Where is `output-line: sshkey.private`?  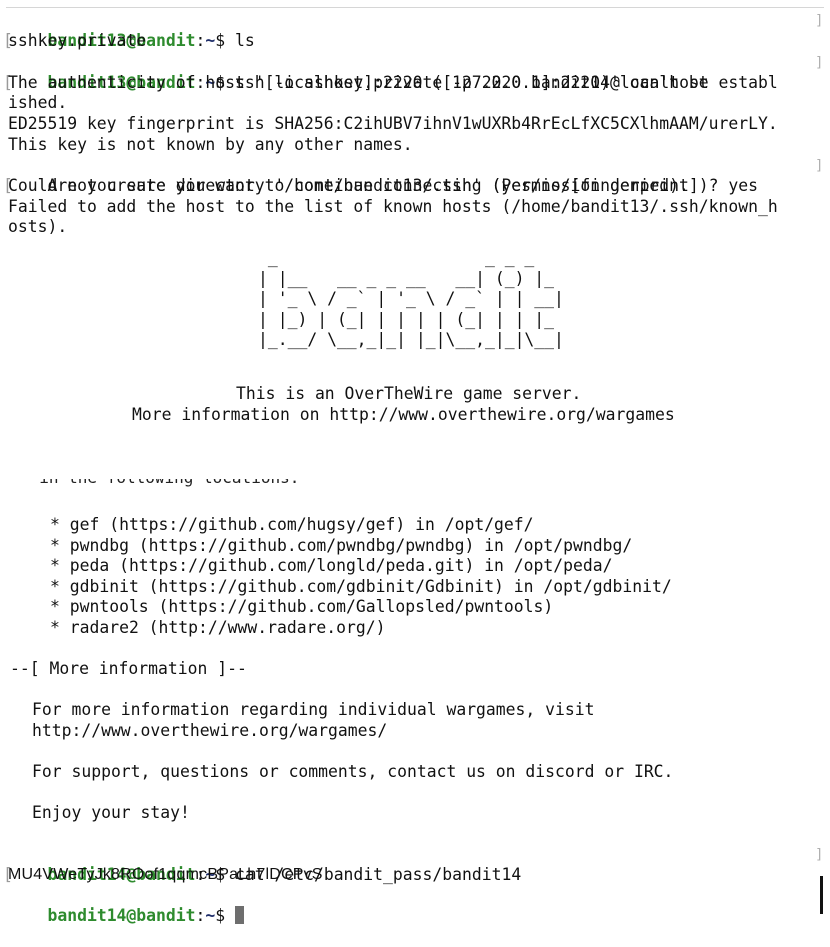 output-line: sshkey.private is located at coordinates (77, 40).